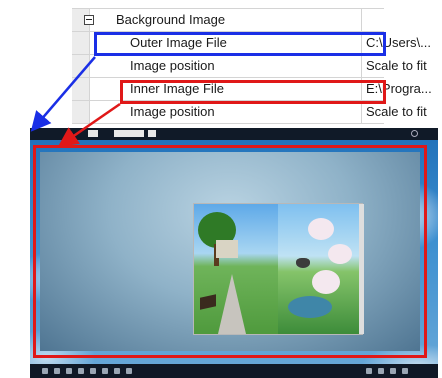 This screenshot has width=442, height=378. What do you see at coordinates (129, 133) in the screenshot?
I see `search-field` at bounding box center [129, 133].